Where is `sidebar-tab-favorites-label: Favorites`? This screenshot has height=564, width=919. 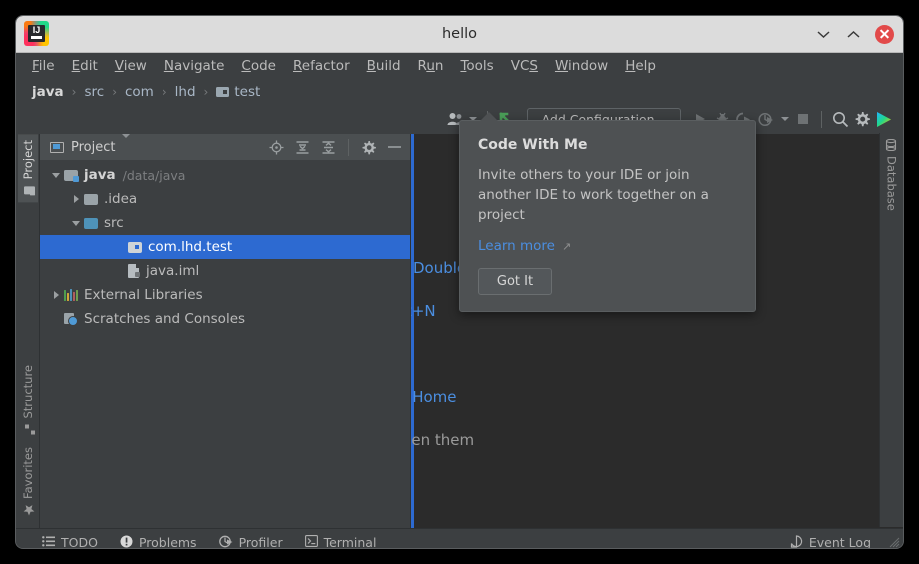 sidebar-tab-favorites-label: Favorites is located at coordinates (27, 473).